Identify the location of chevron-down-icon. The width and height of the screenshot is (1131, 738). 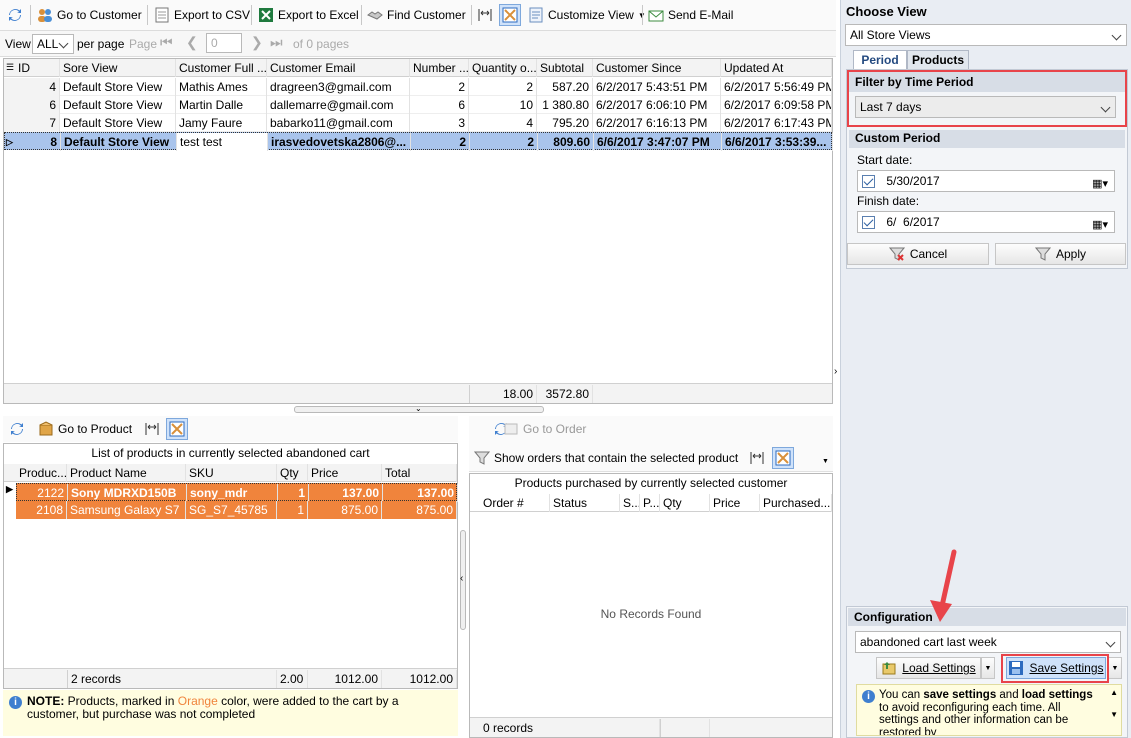
(1116, 35).